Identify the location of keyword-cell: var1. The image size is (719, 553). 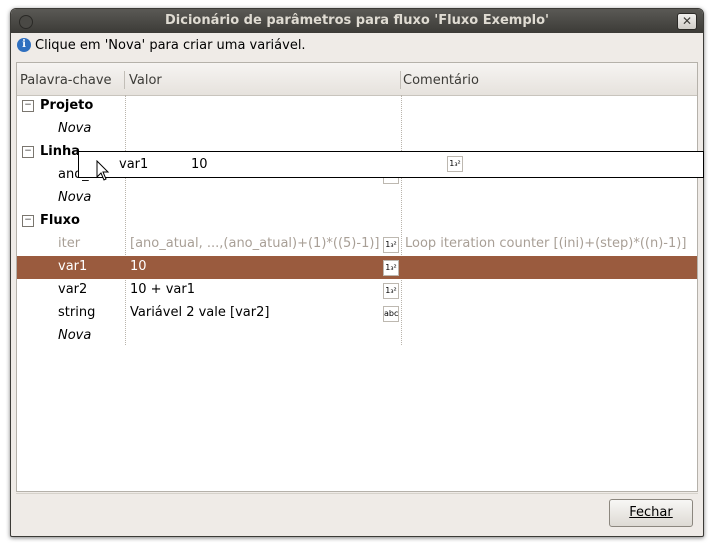
(72, 266).